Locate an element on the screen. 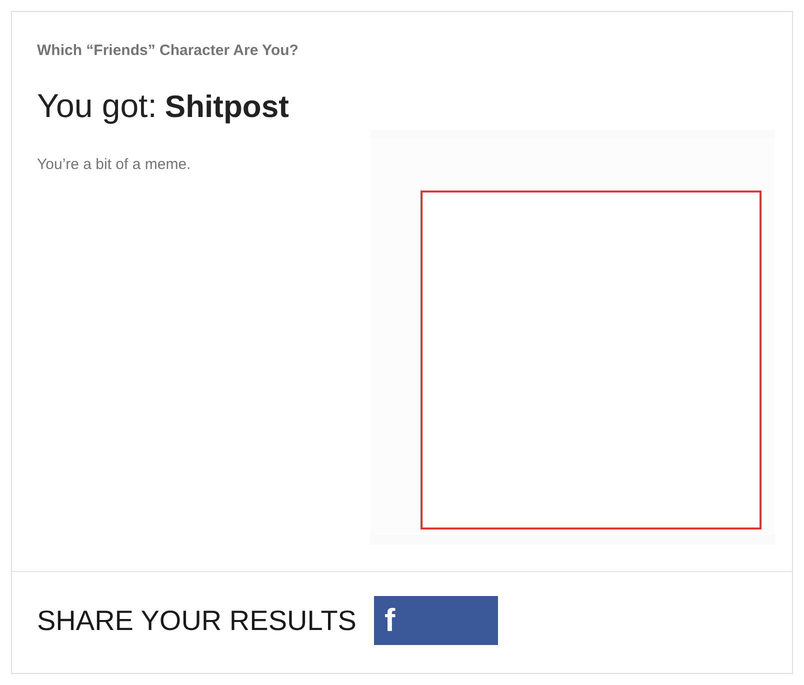  result-description: You’re a bit of a meme. is located at coordinates (114, 165).